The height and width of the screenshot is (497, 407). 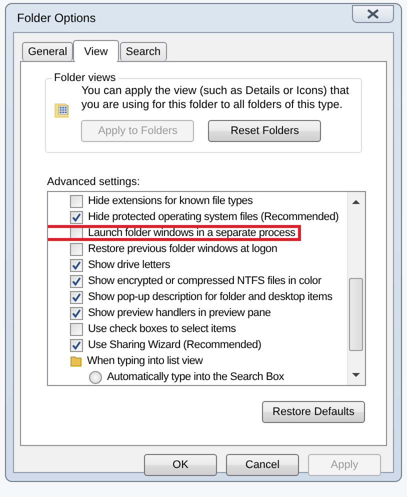 What do you see at coordinates (143, 51) in the screenshot?
I see `tab: Search` at bounding box center [143, 51].